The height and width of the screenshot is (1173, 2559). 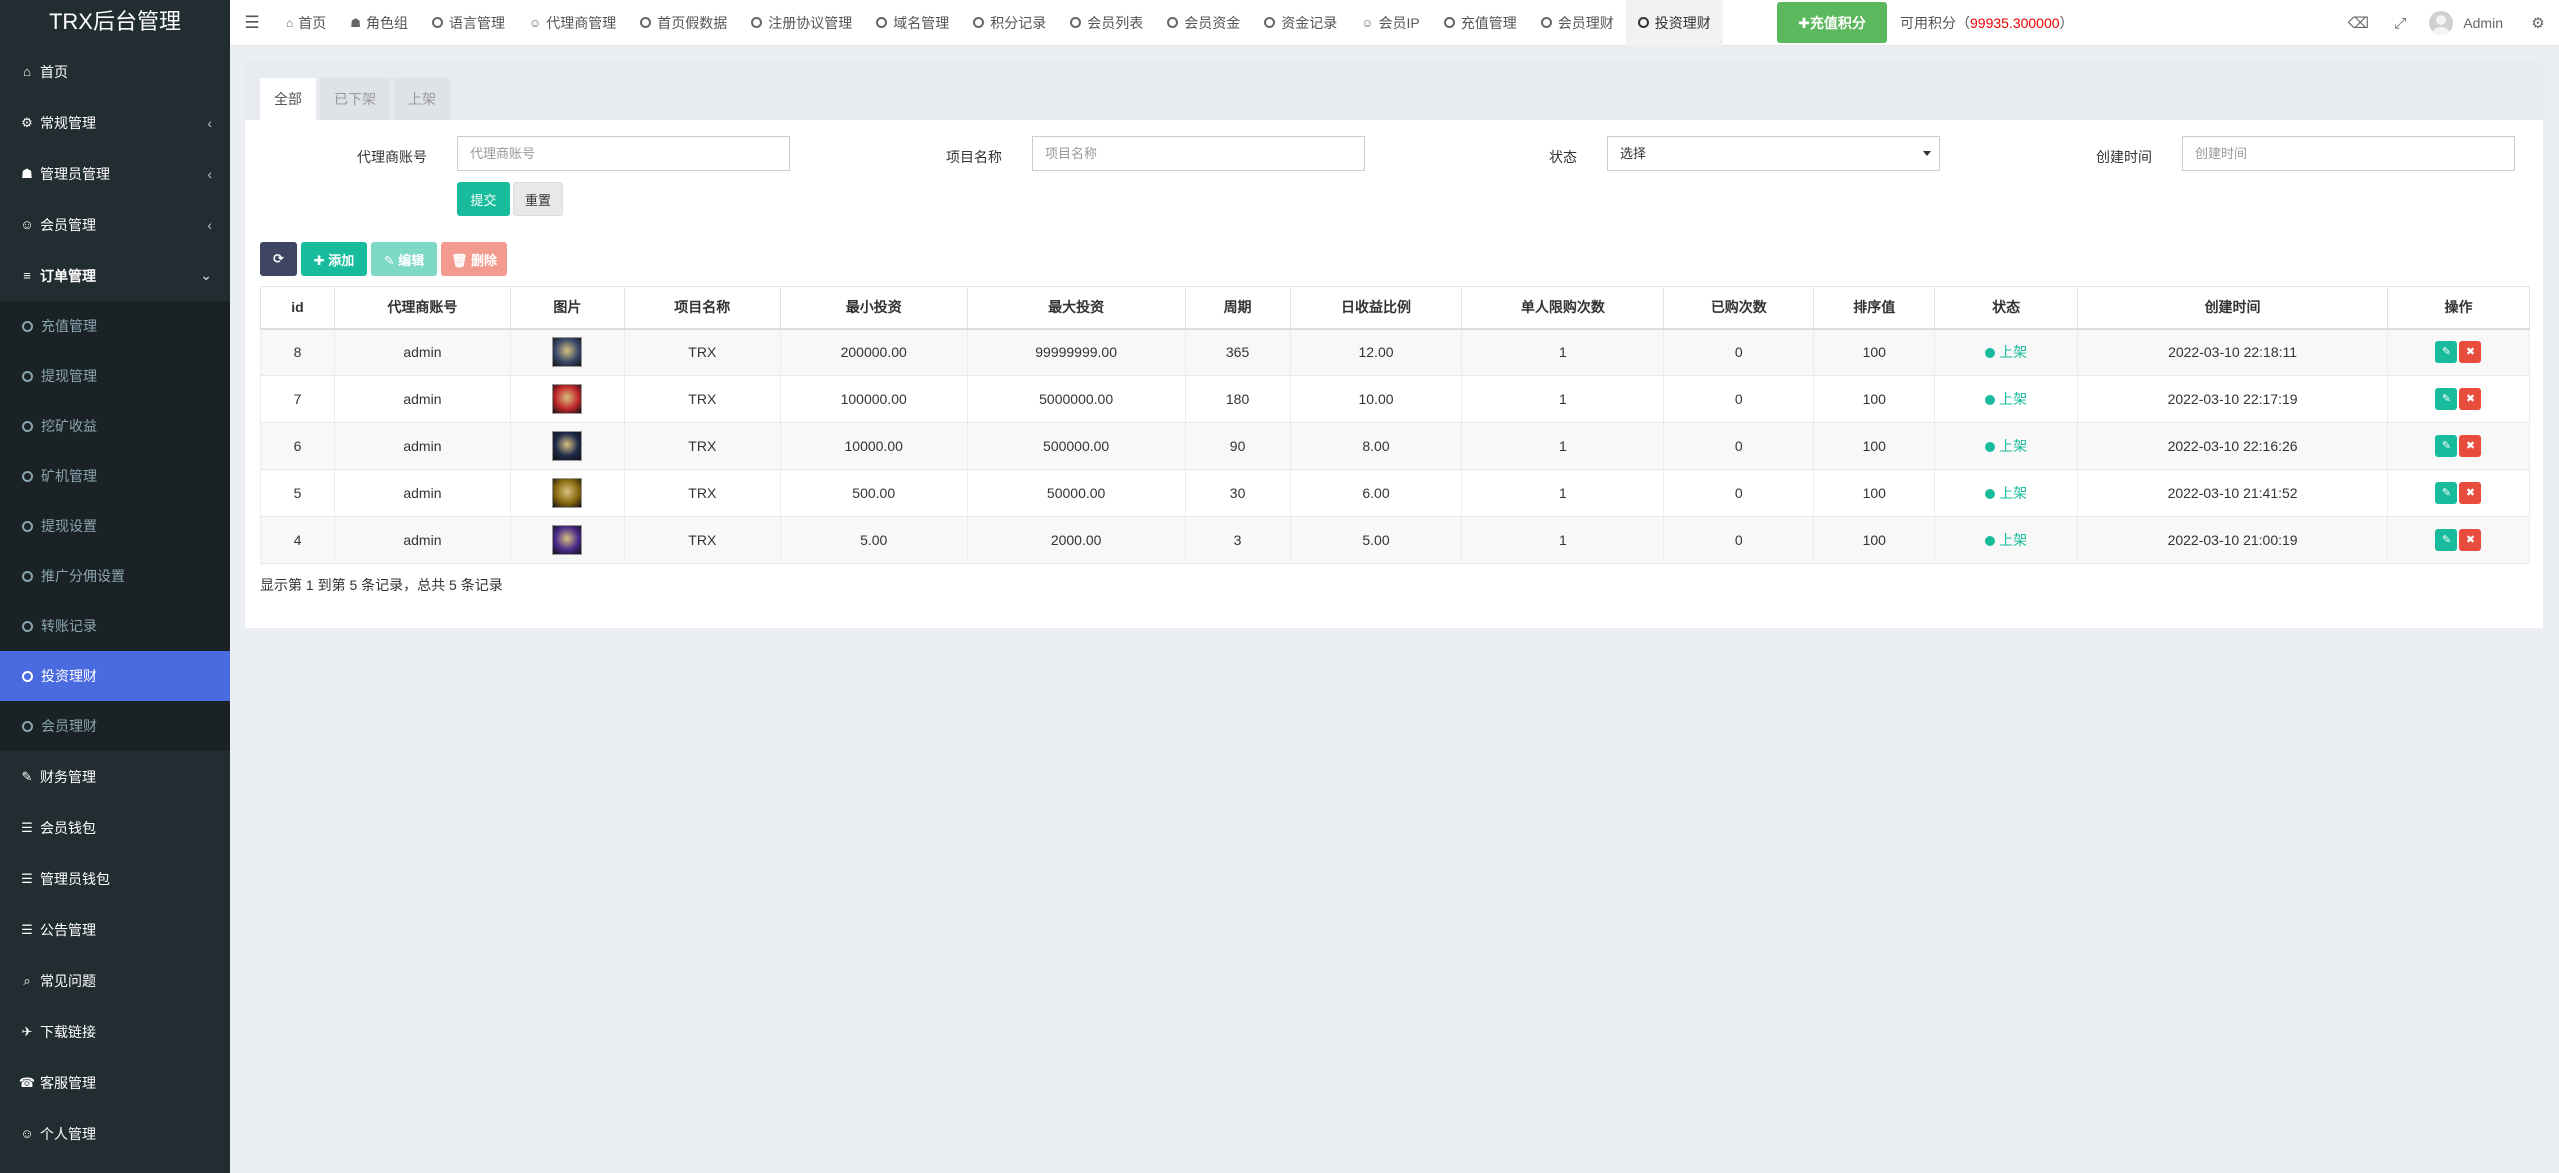 What do you see at coordinates (1198, 153) in the screenshot?
I see `project-input: 项目名称` at bounding box center [1198, 153].